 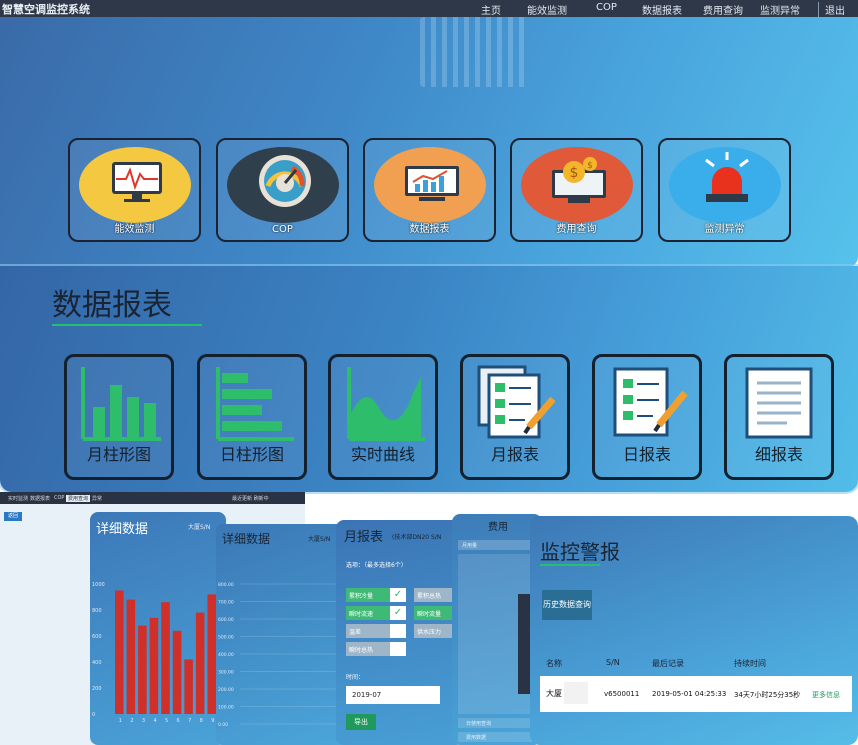 What do you see at coordinates (364, 537) in the screenshot?
I see `panel-title: 月报表` at bounding box center [364, 537].